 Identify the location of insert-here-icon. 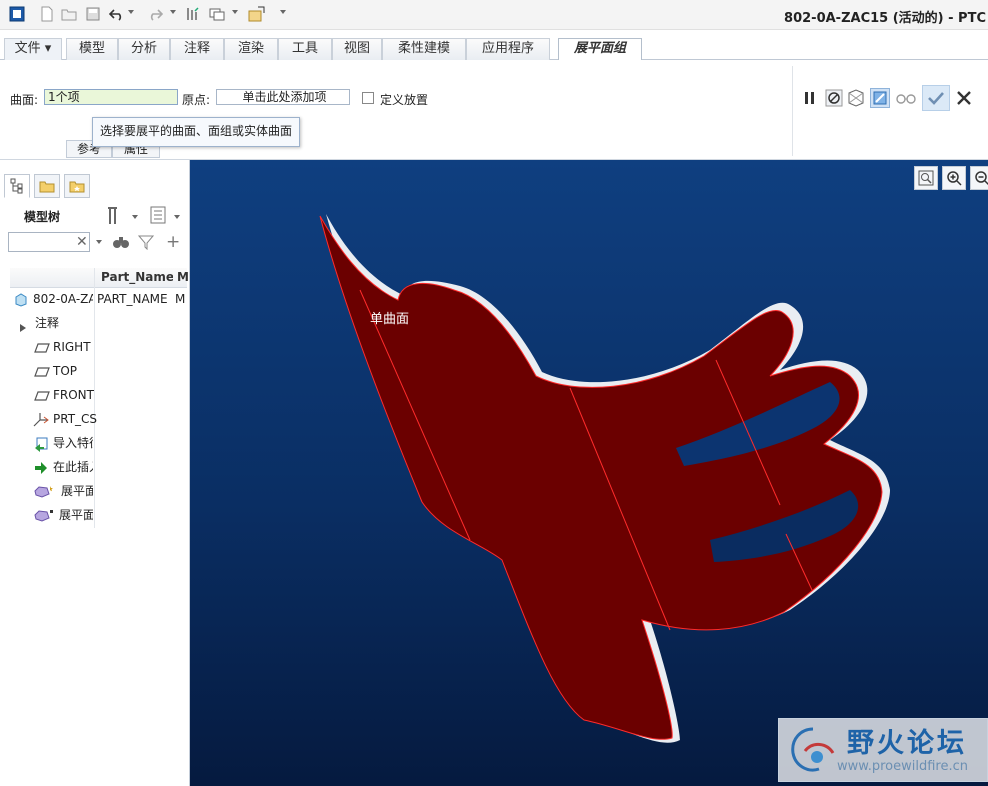
(41, 467).